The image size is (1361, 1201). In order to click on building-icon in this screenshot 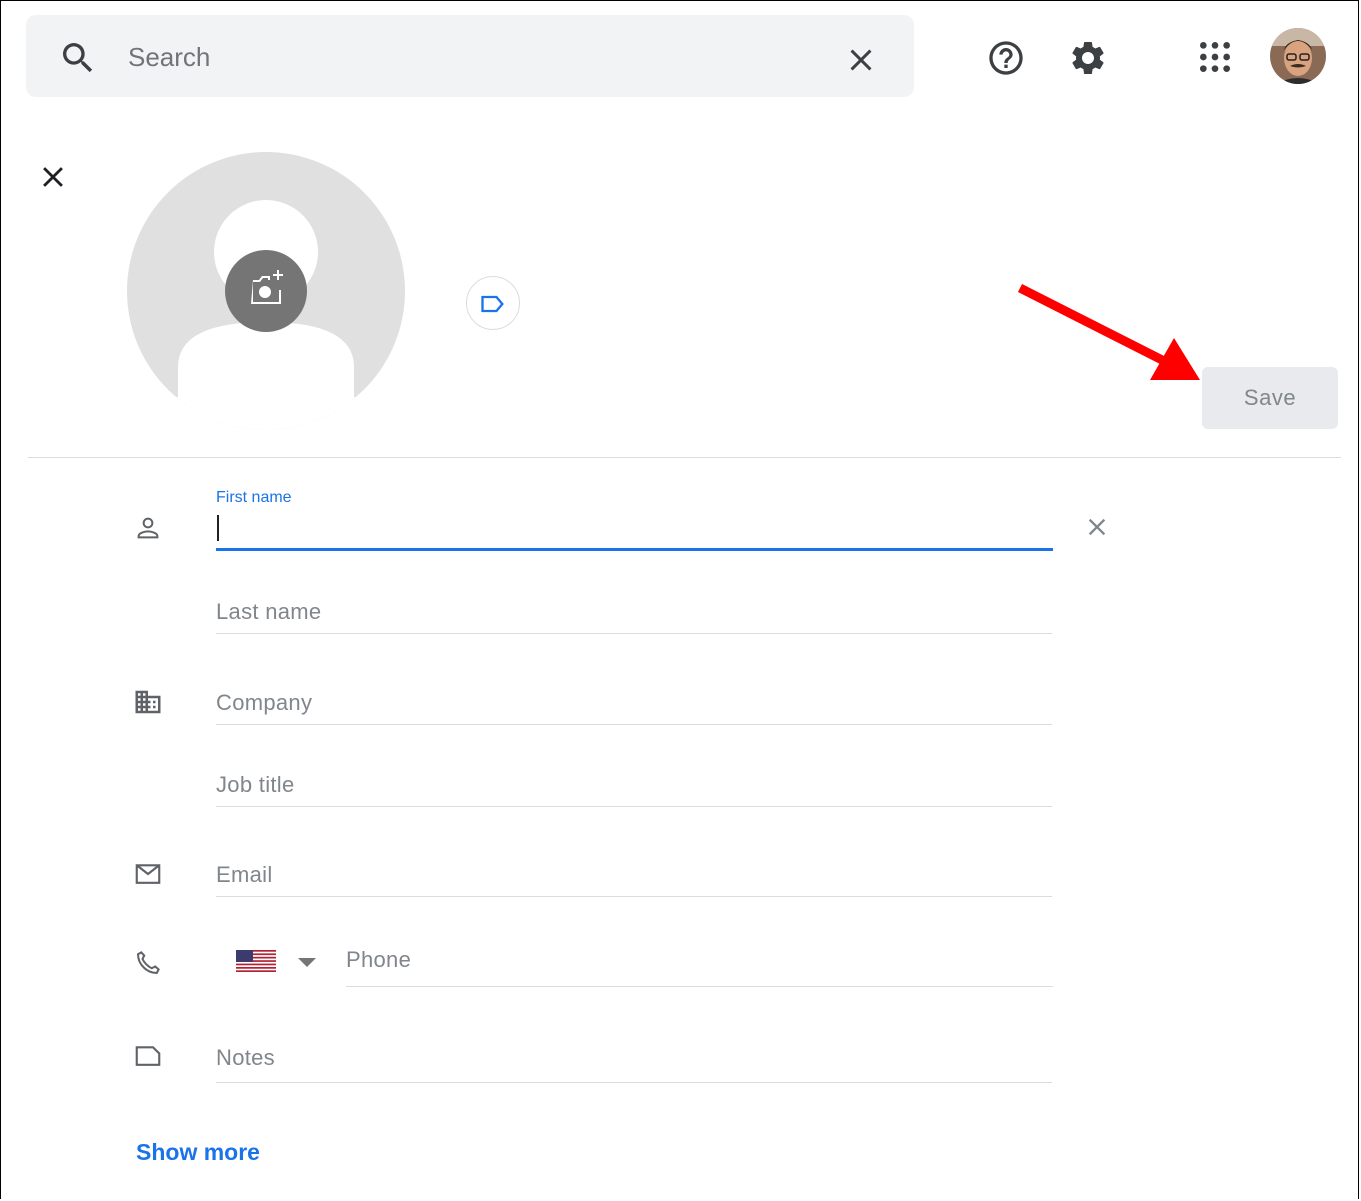, I will do `click(148, 702)`.